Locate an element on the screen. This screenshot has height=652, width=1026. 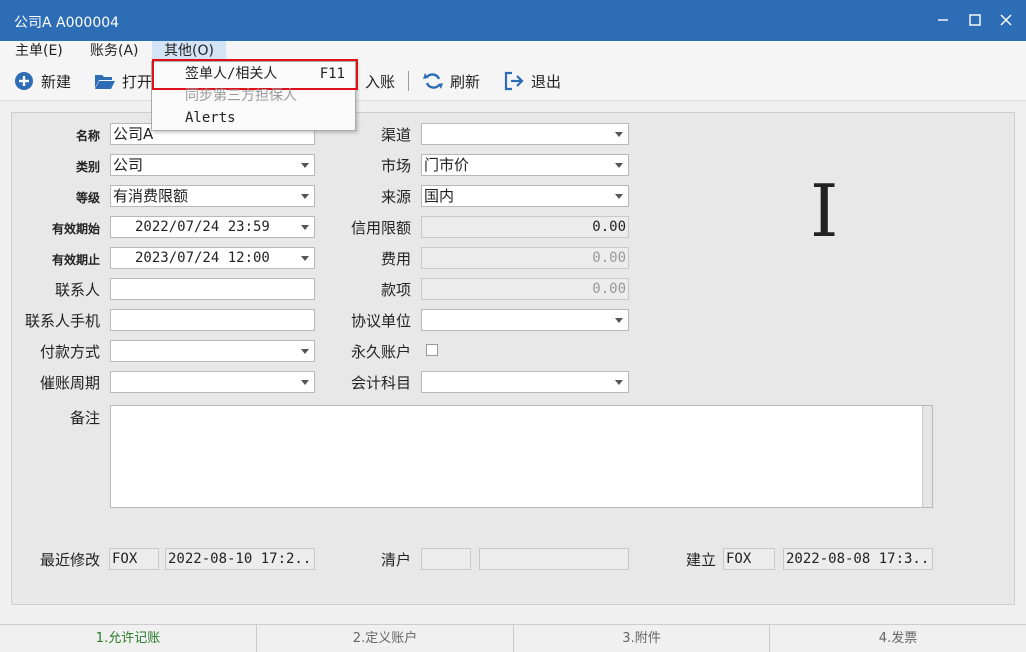
toolbar-separator is located at coordinates (408, 81).